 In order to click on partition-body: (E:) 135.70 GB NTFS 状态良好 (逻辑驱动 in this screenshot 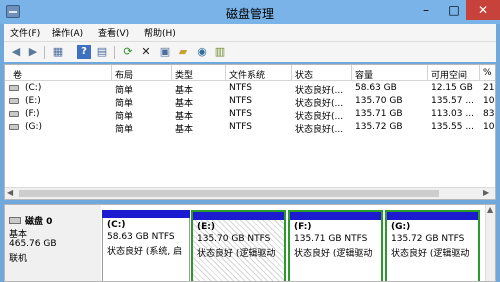, I will do `click(238, 250)`.